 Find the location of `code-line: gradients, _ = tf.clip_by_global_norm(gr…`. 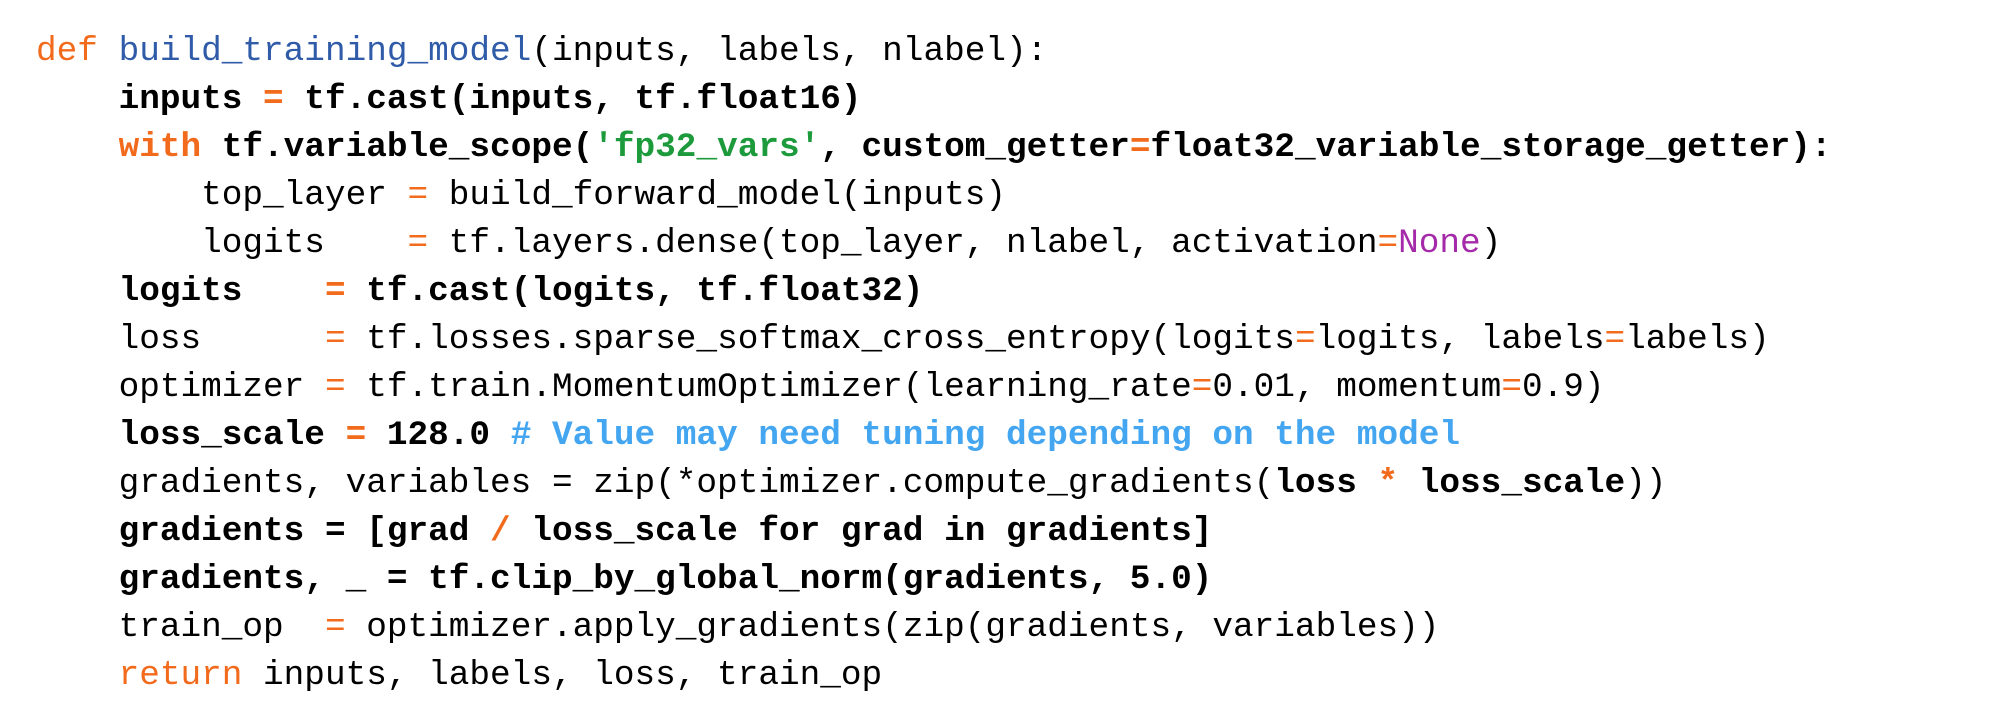

code-line: gradients, _ = tf.clip_by_global_norm(gr… is located at coordinates (1011, 580).